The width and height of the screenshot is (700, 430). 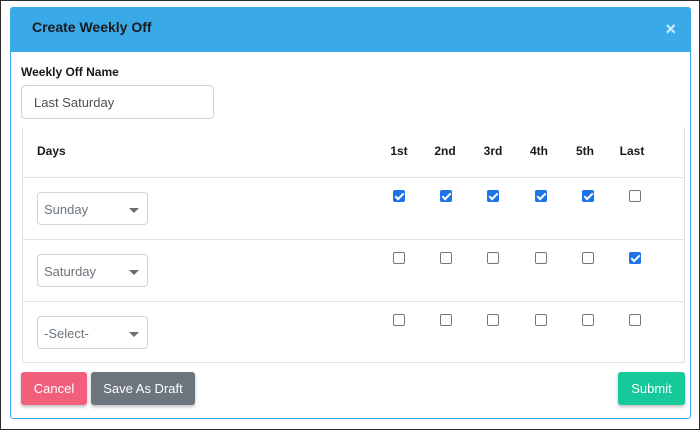 What do you see at coordinates (66, 333) in the screenshot?
I see `day-select-value: -Select-` at bounding box center [66, 333].